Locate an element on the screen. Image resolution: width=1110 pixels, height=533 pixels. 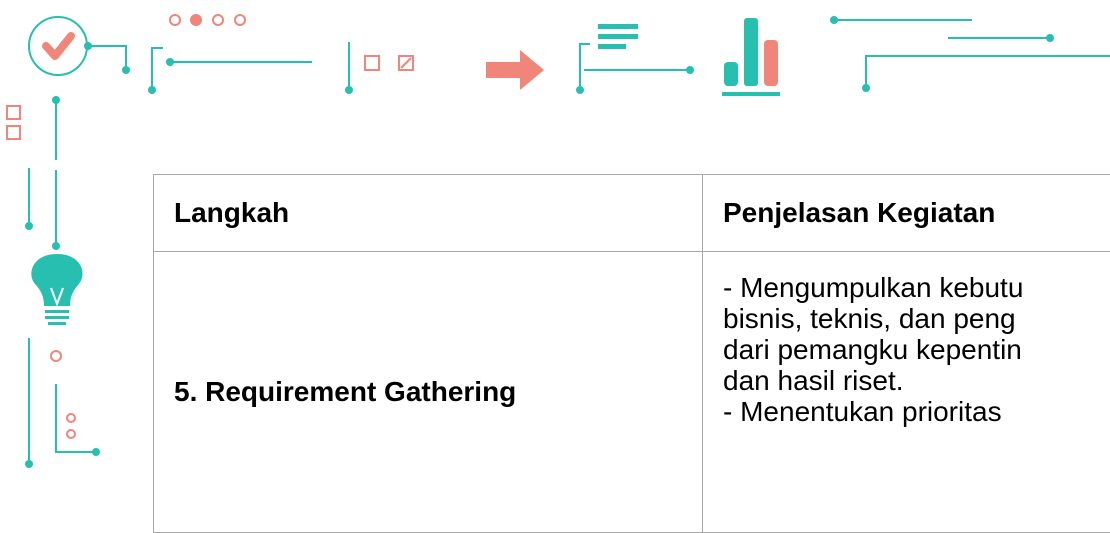
bar-chart-icon is located at coordinates (751, 56).